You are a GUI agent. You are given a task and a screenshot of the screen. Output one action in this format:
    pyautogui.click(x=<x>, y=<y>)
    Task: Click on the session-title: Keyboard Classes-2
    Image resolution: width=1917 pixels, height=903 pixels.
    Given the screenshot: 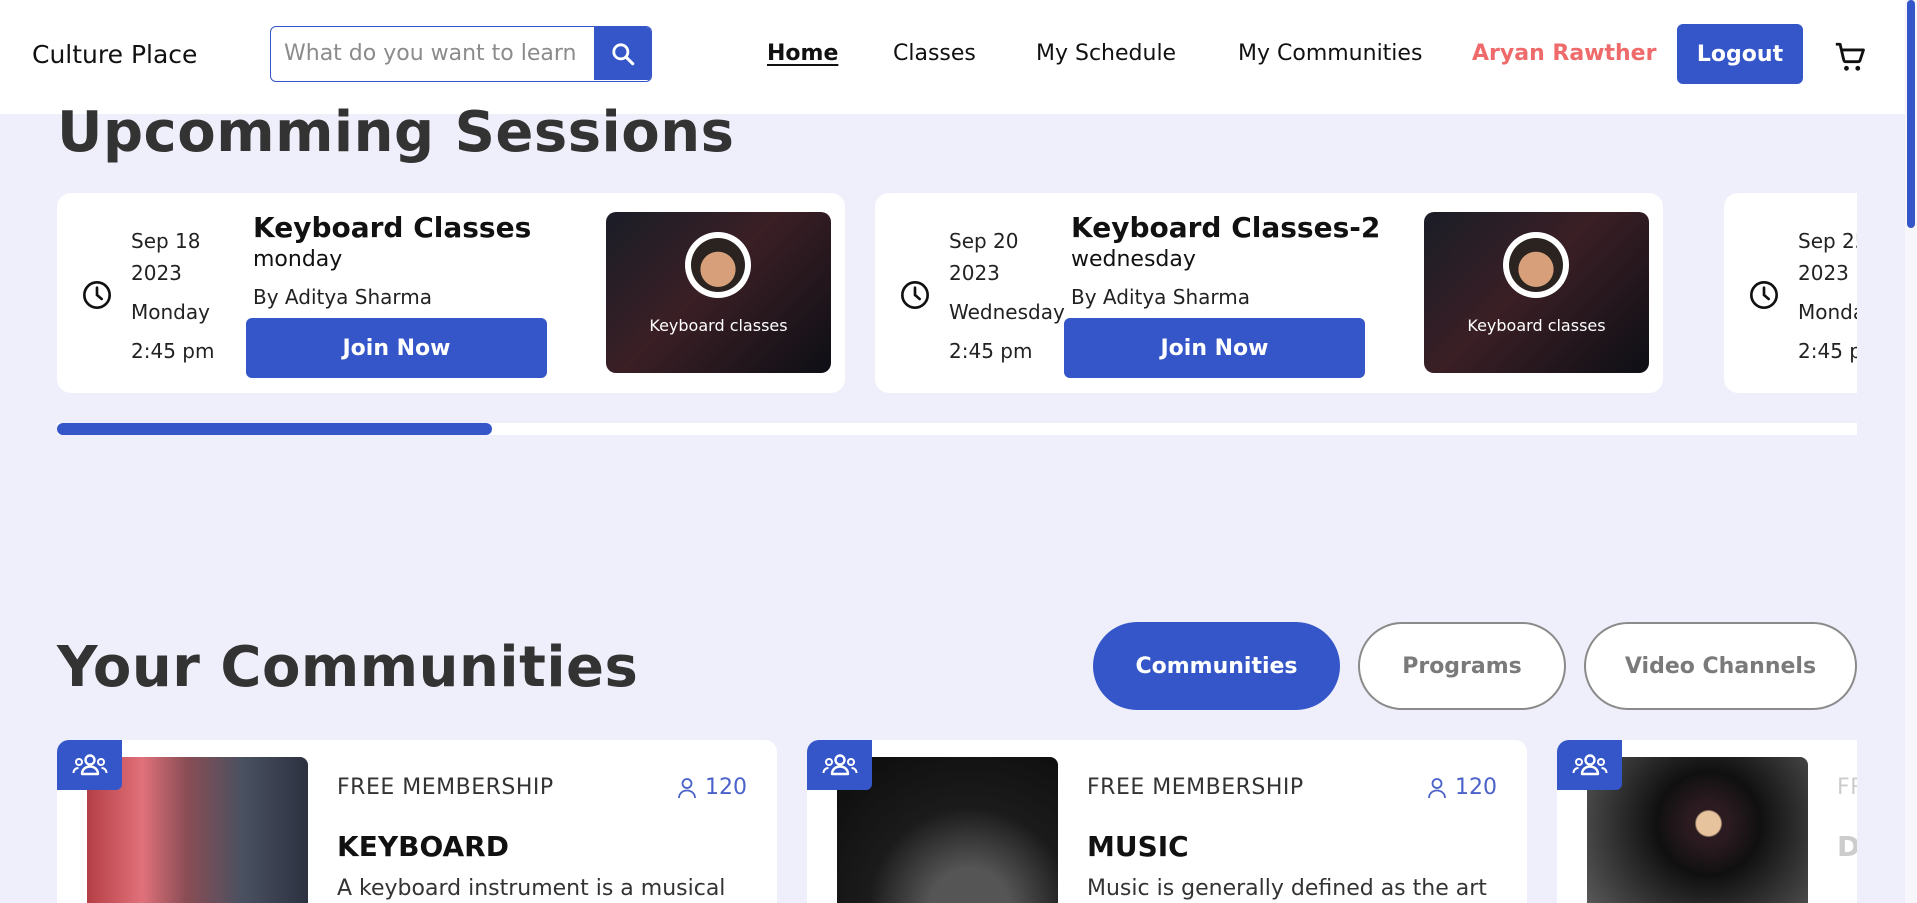 What is the action you would take?
    pyautogui.click(x=1226, y=227)
    